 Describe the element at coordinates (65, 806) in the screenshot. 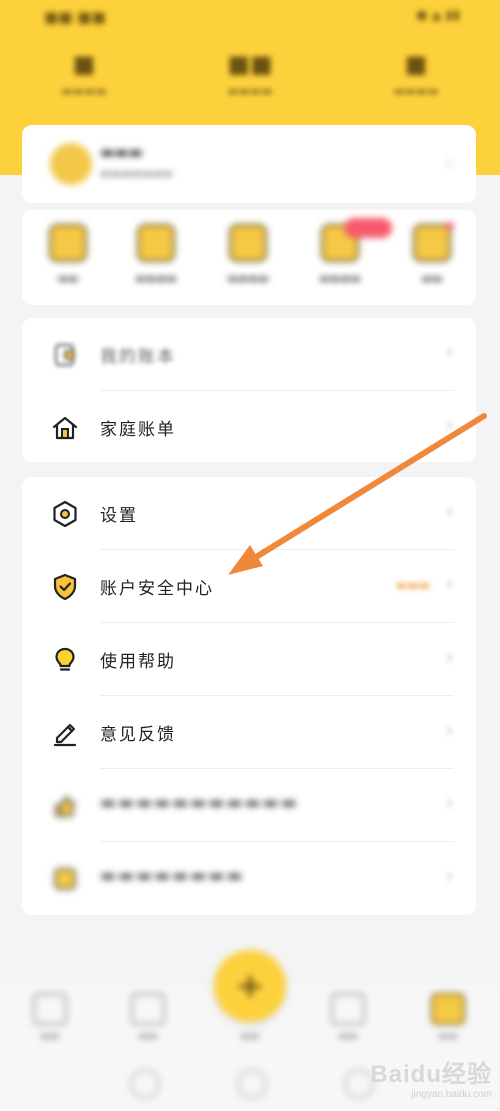

I see `thumbs-up-icon` at that location.